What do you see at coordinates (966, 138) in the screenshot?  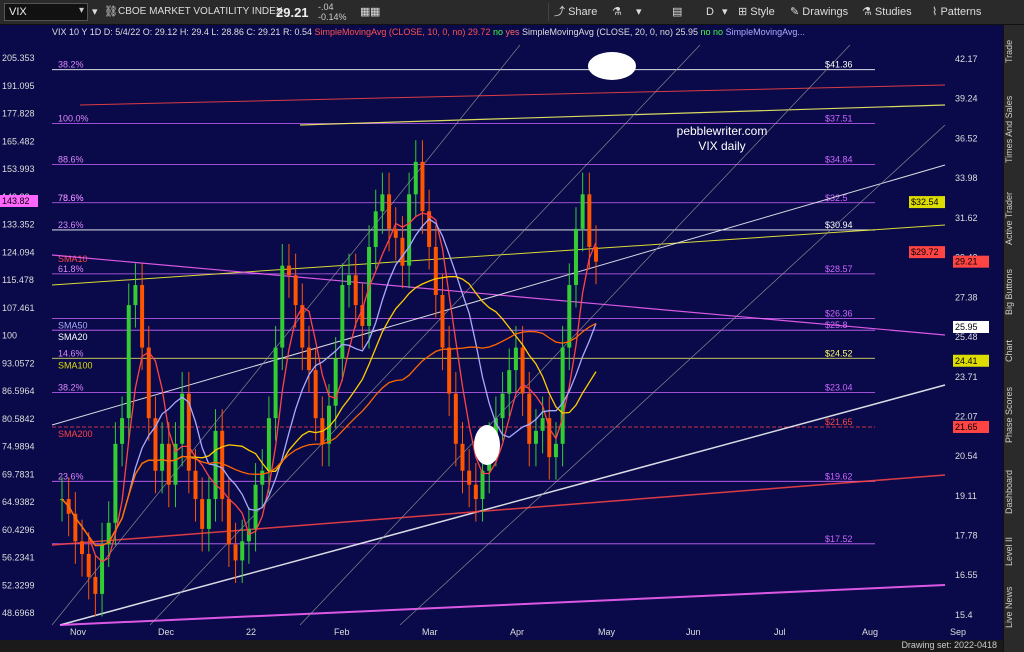 I see `right-axis-tick: 36.52` at bounding box center [966, 138].